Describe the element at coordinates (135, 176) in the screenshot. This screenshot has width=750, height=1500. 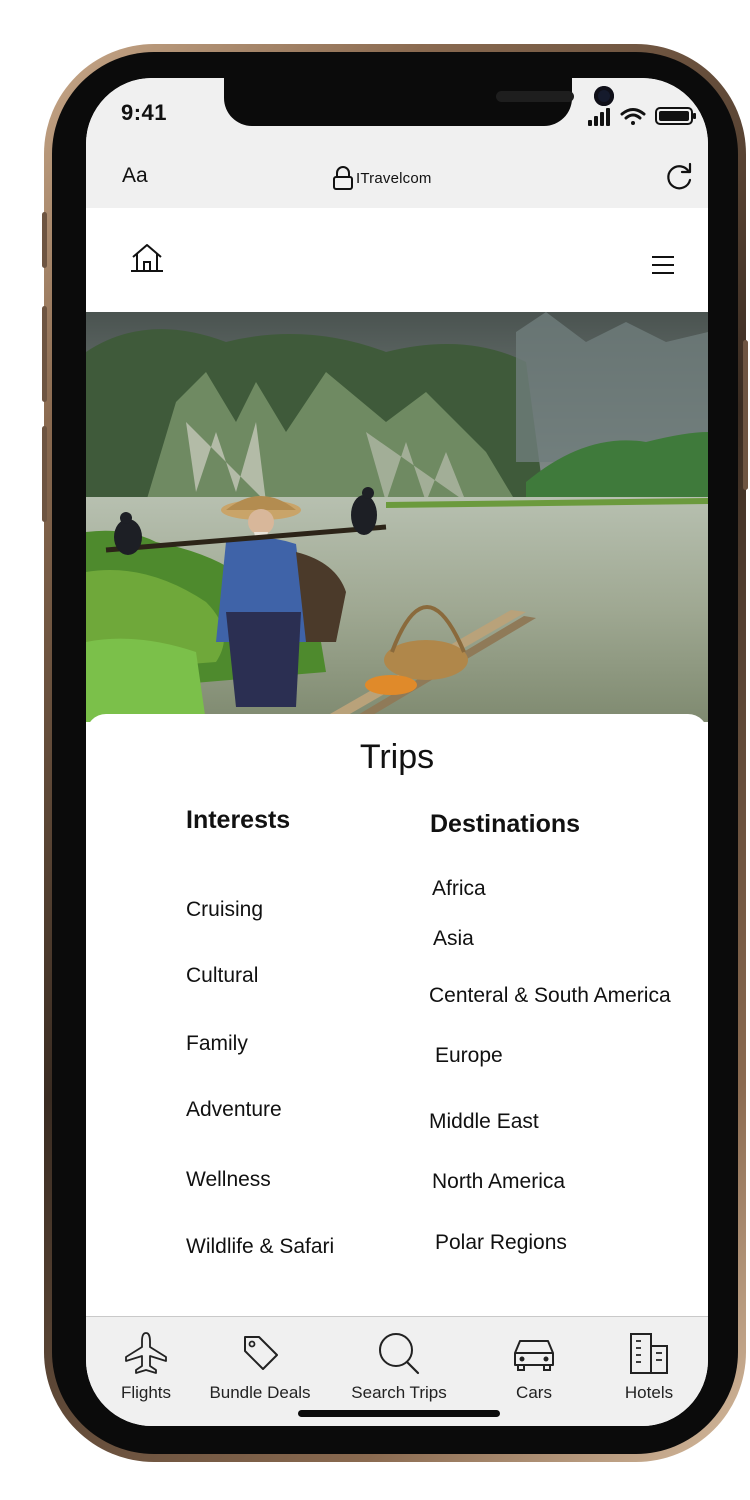
I see `text-size-button: Aa` at that location.